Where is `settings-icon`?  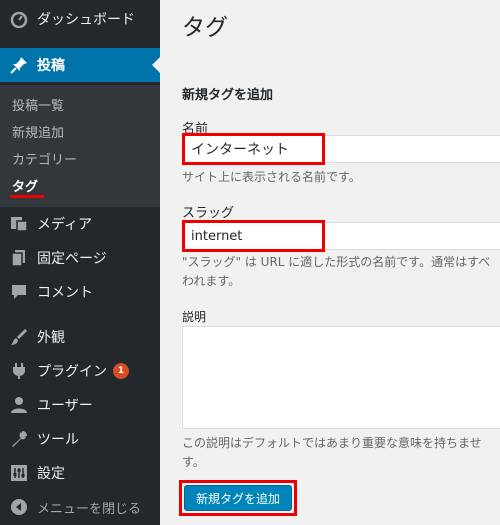 settings-icon is located at coordinates (19, 473).